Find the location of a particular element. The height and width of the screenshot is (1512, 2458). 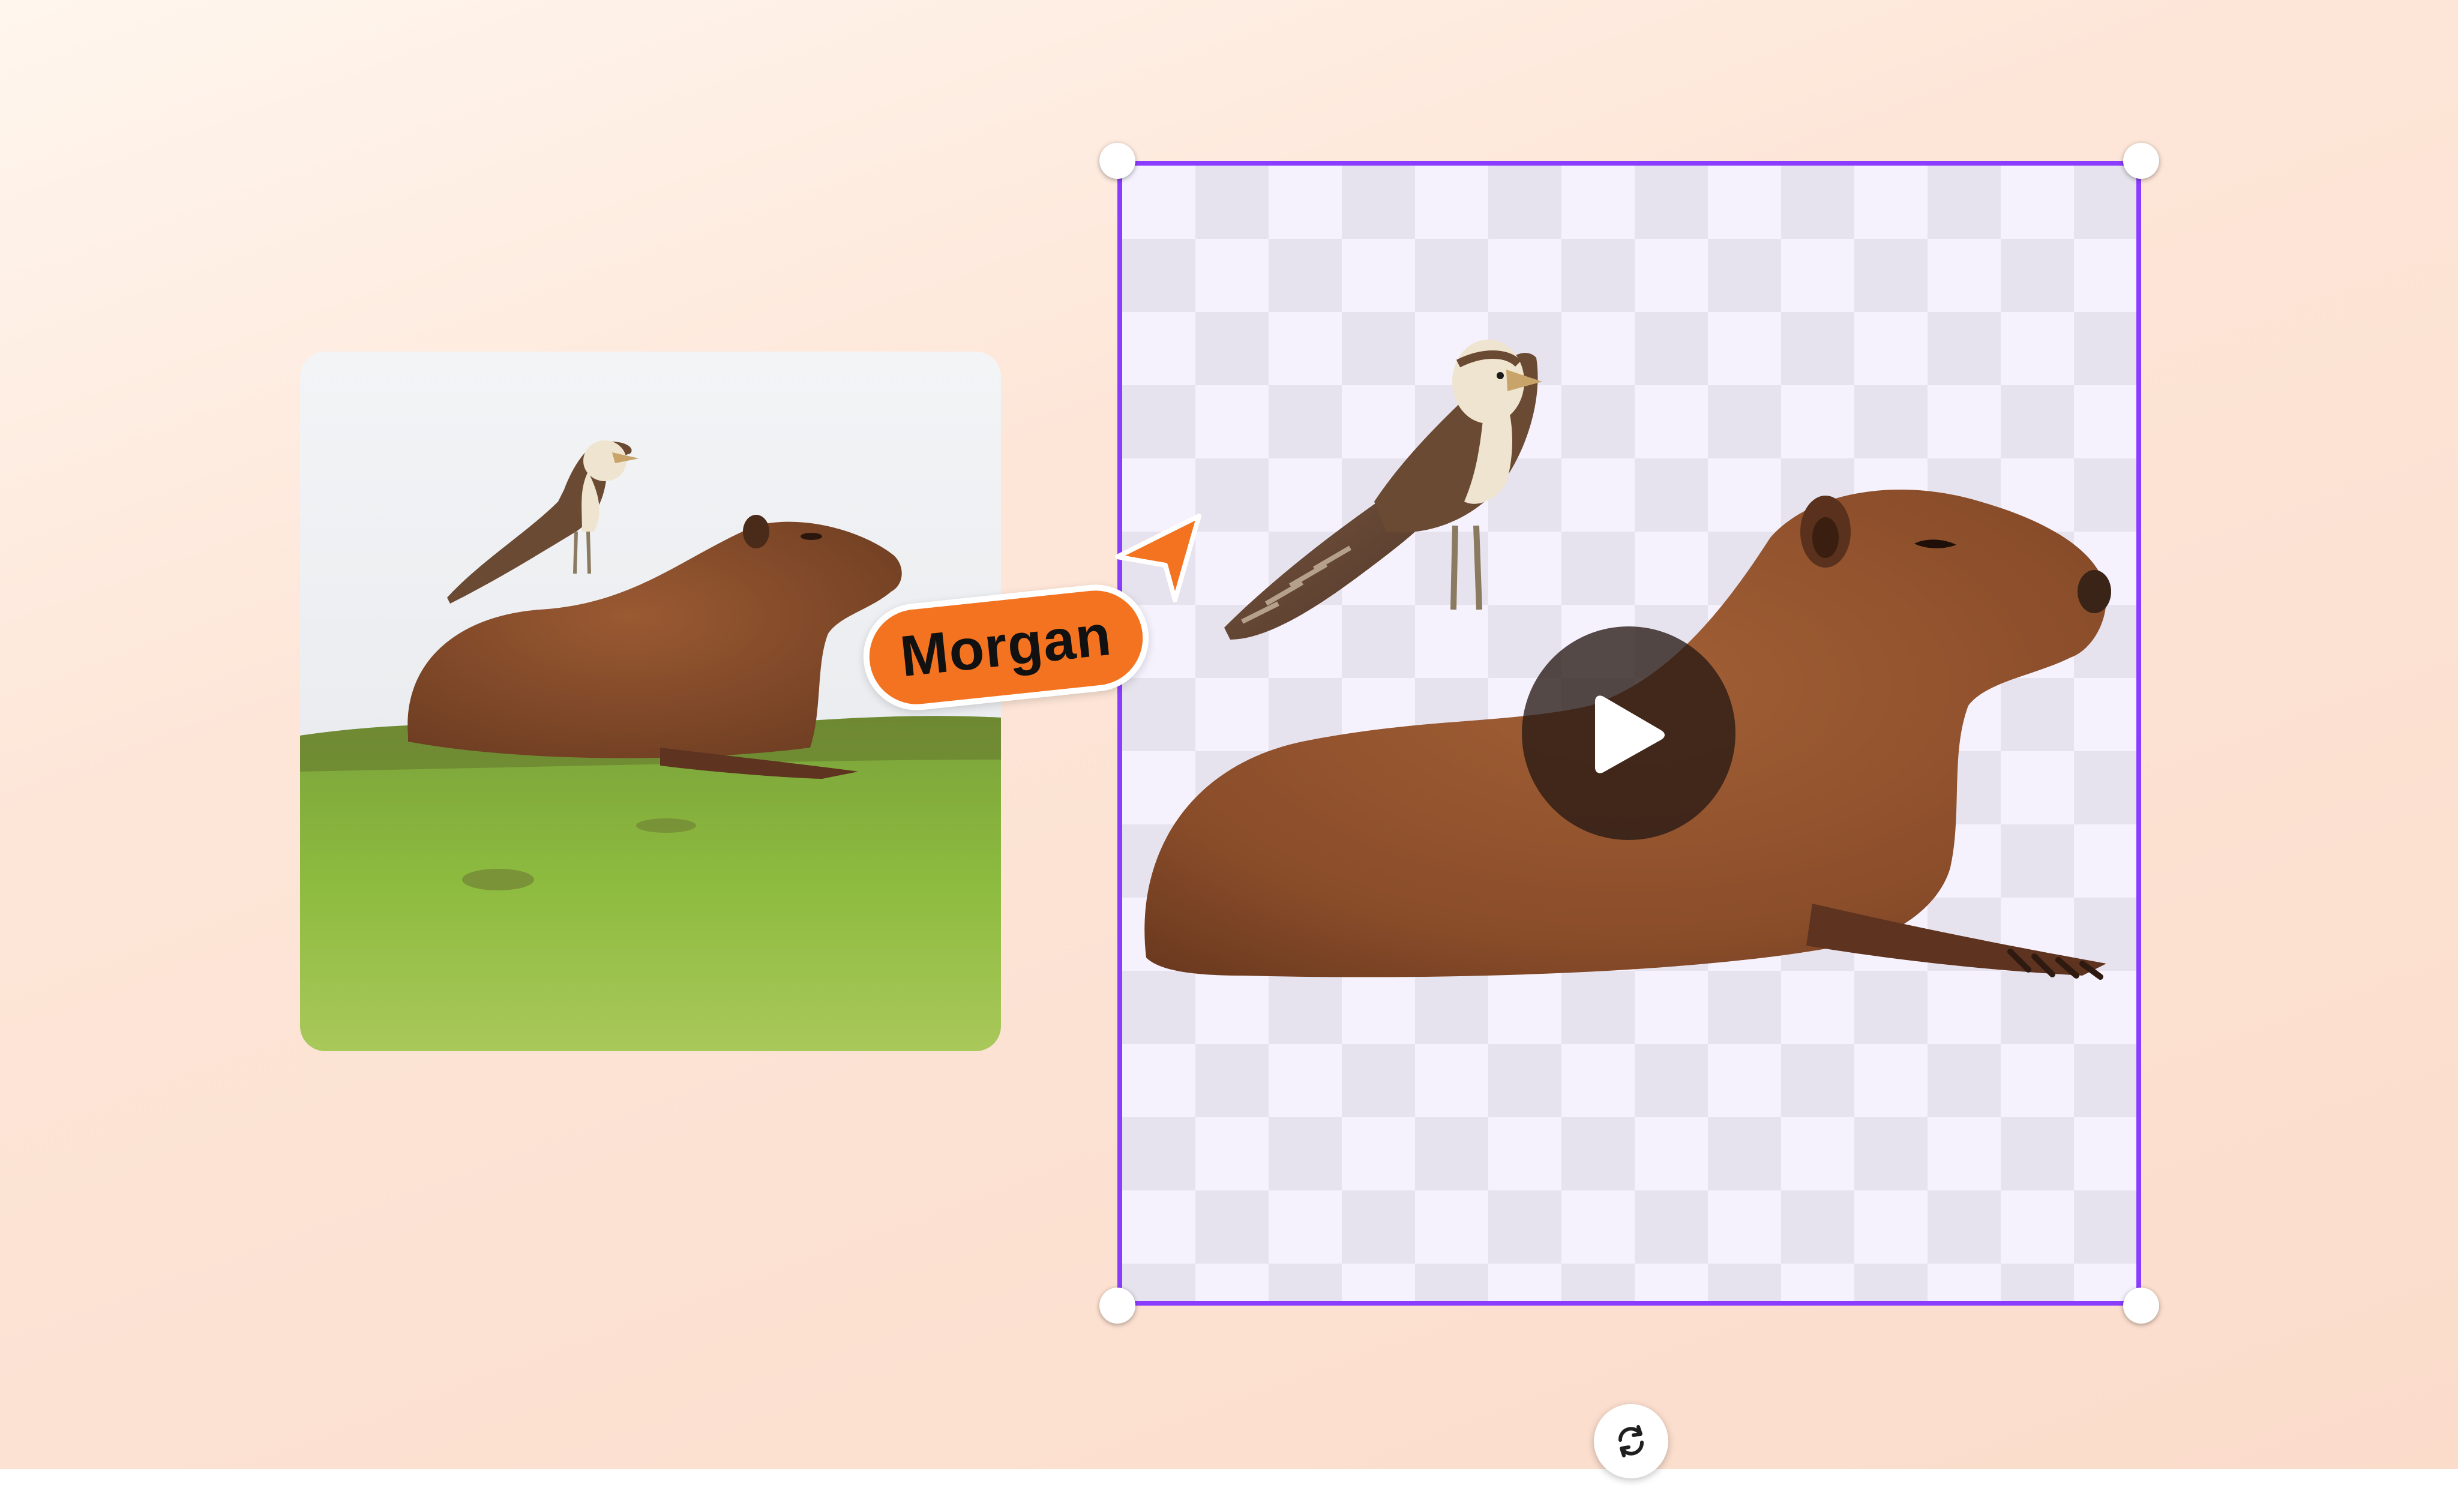

resize-handle-bottom-right is located at coordinates (2141, 1306).